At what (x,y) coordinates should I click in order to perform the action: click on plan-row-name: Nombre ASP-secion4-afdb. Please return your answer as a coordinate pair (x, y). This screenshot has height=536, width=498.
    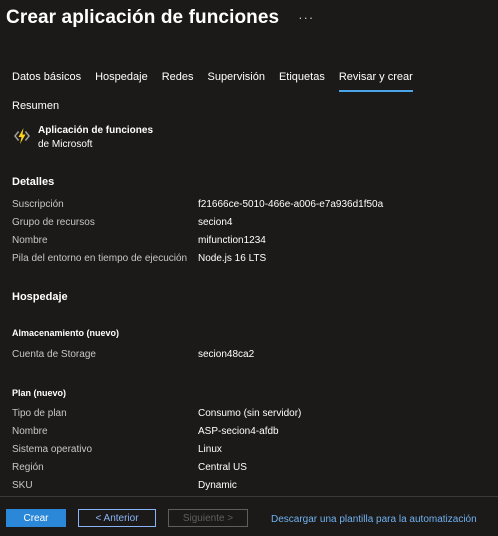
    Looking at the image, I should click on (247, 433).